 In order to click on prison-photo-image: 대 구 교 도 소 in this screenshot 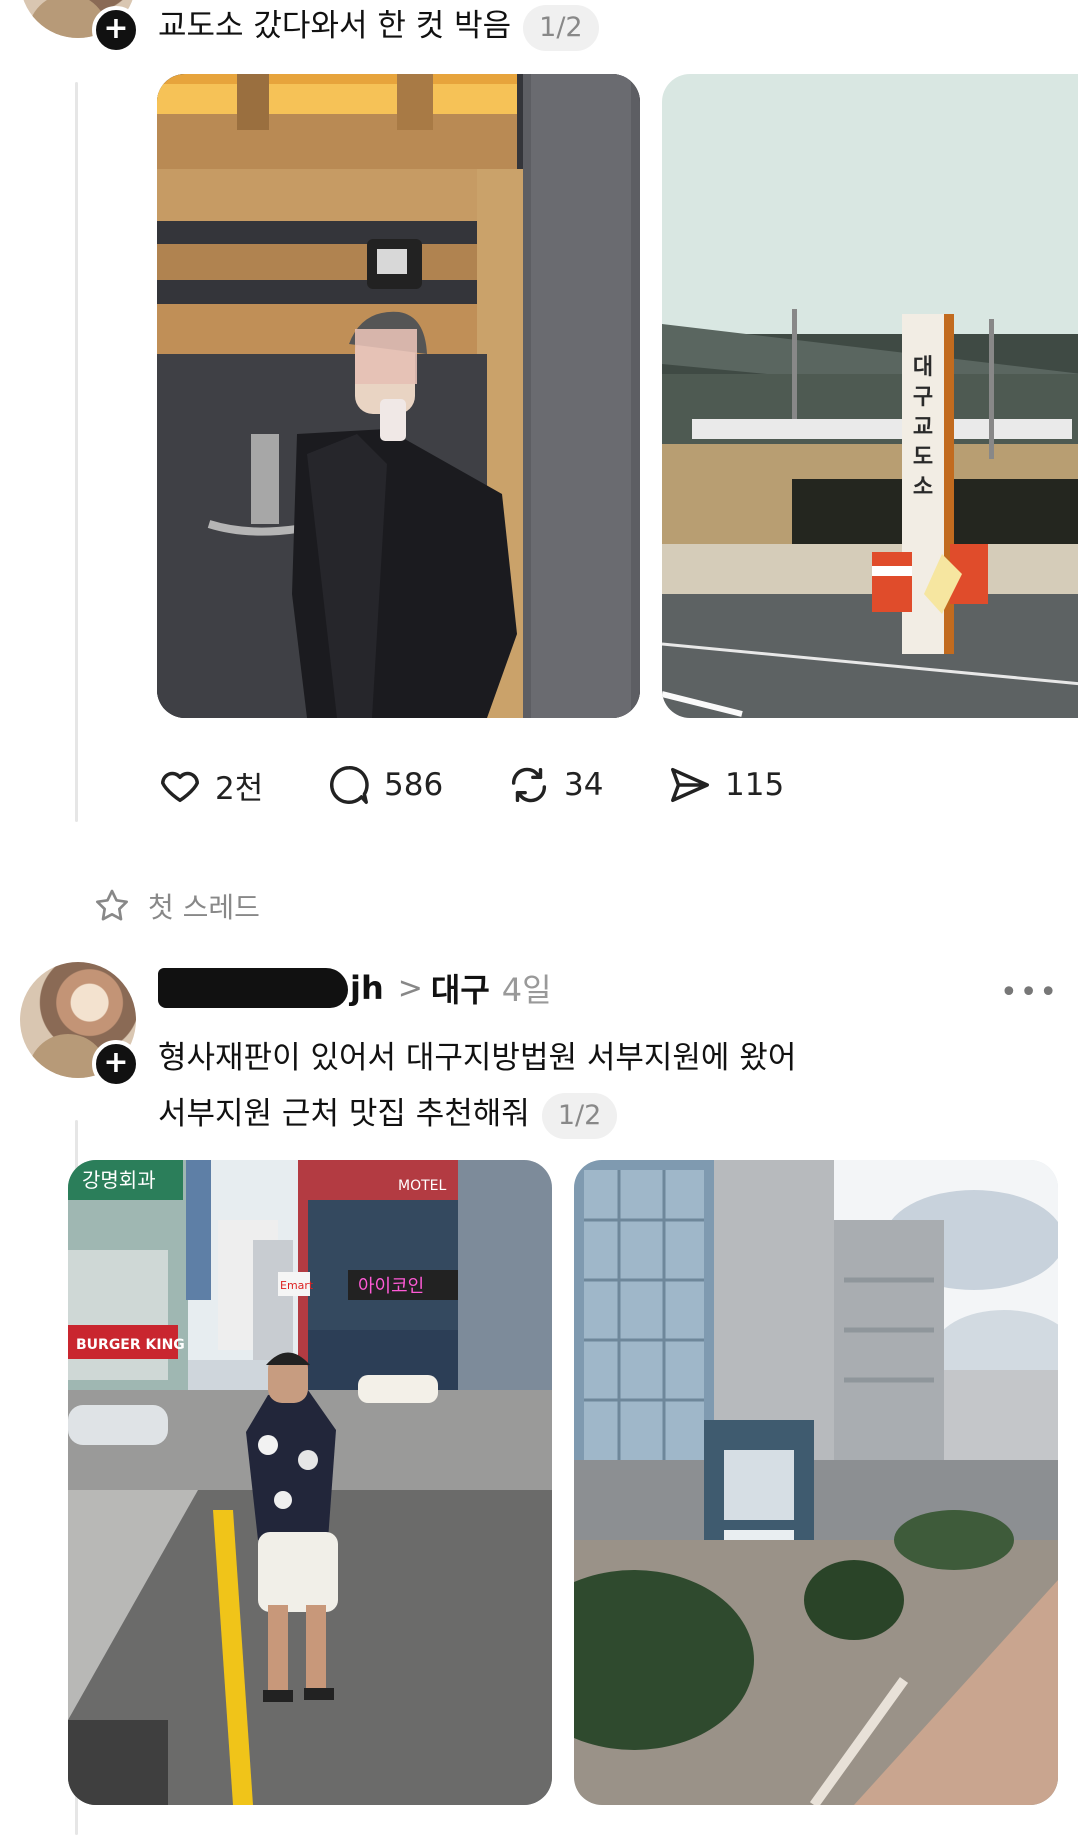, I will do `click(870, 396)`.